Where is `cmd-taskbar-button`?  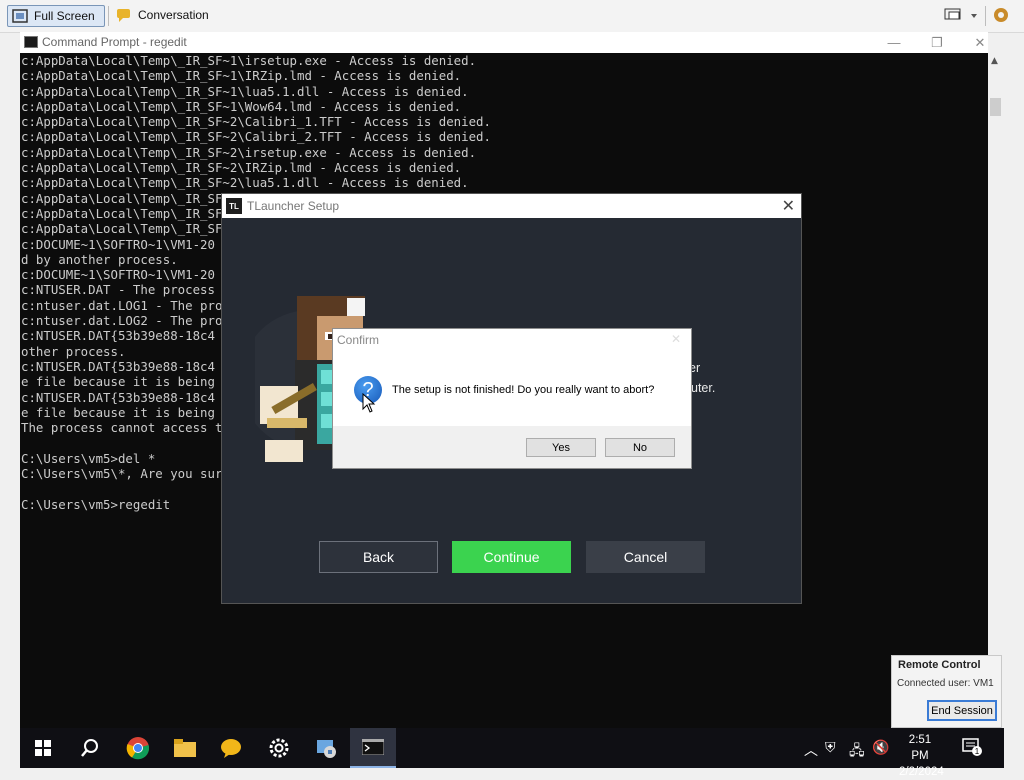 cmd-taskbar-button is located at coordinates (373, 748).